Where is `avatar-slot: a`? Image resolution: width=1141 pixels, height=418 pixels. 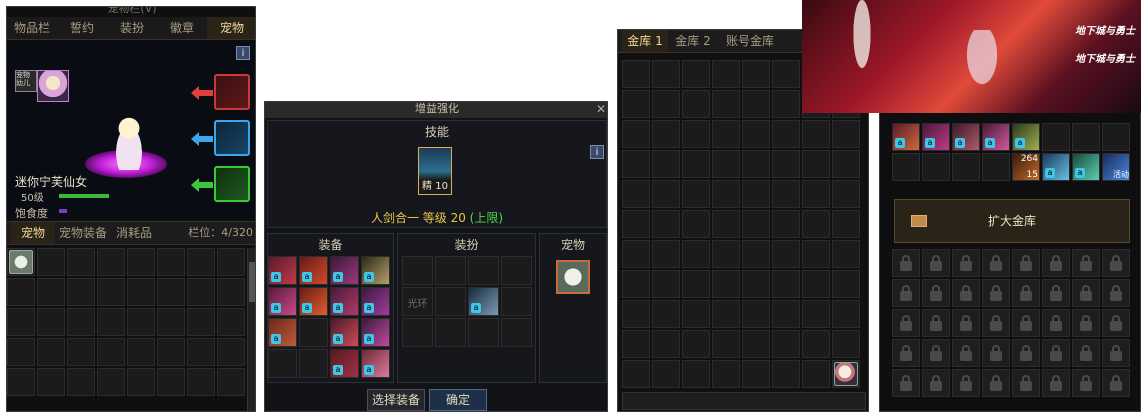
avatar-slot: a is located at coordinates (483, 301).